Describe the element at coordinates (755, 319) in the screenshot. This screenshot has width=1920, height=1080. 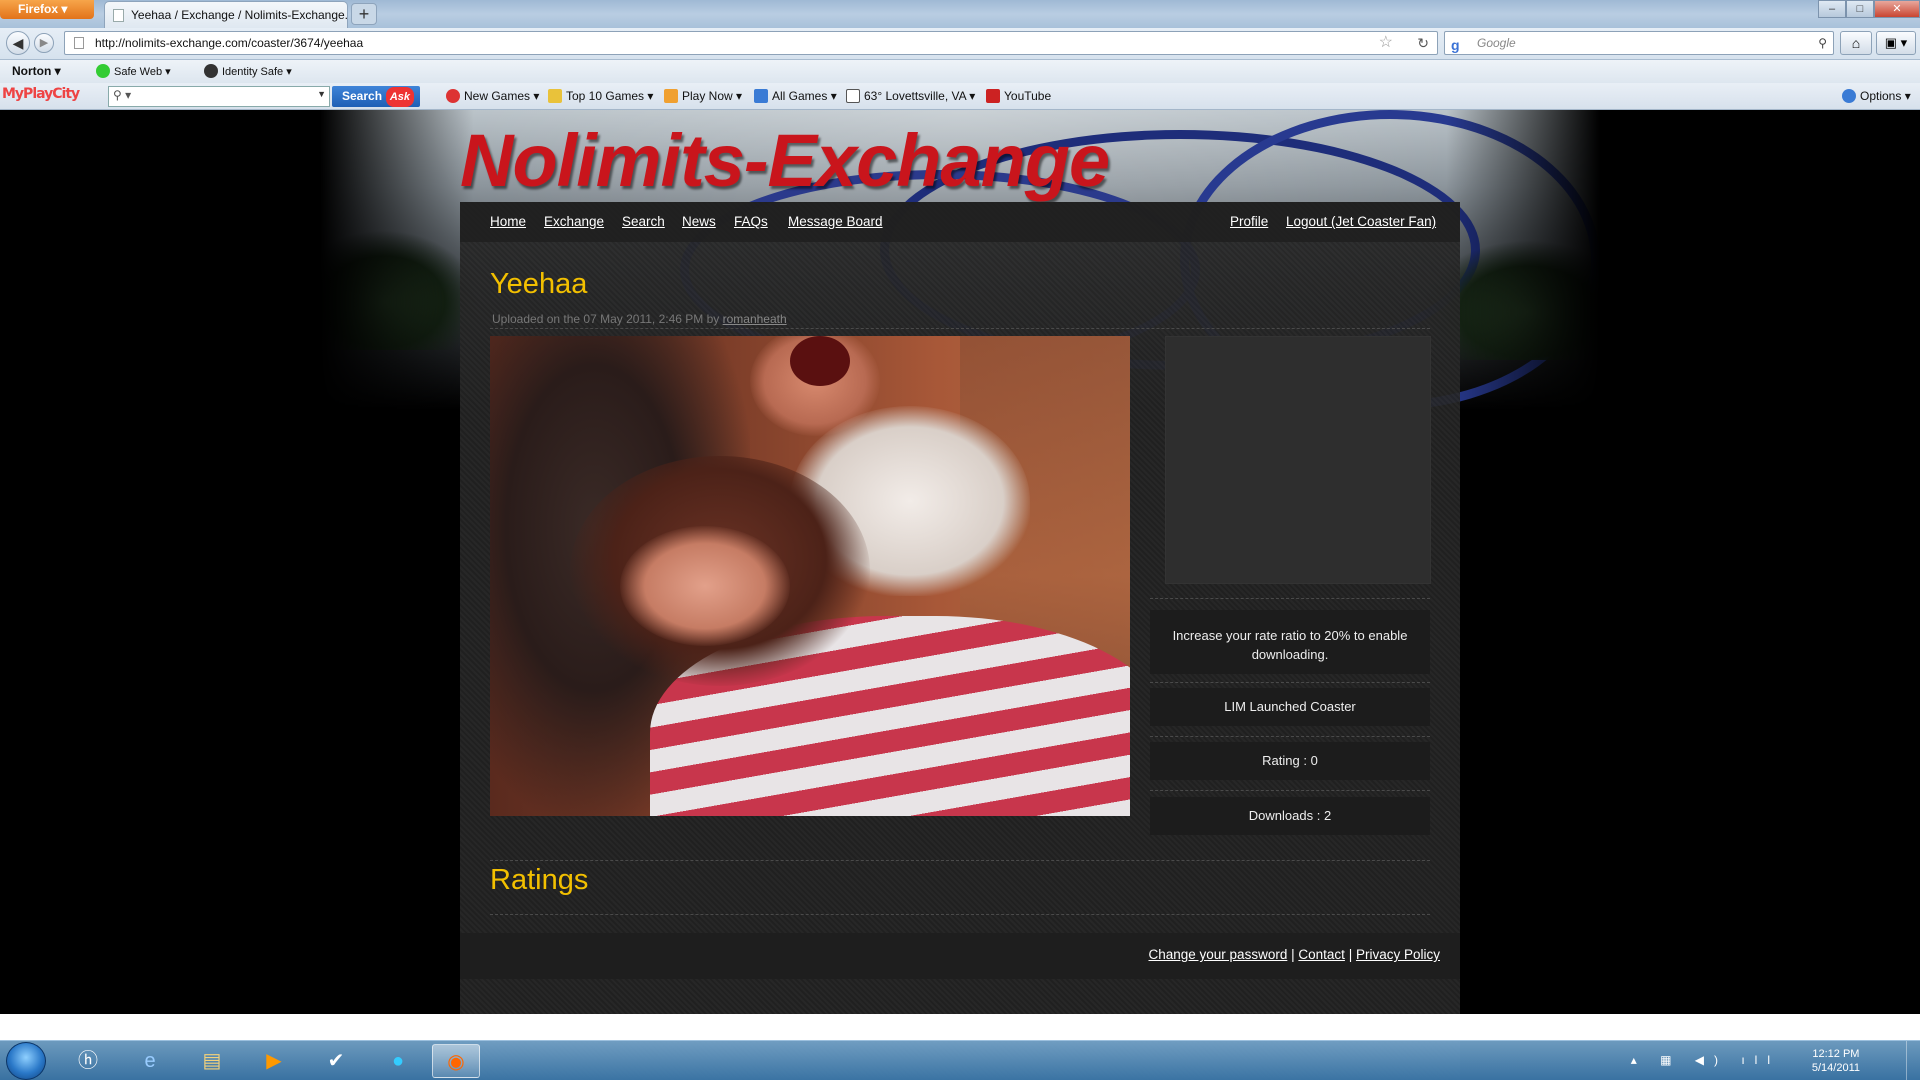
I see `uploader-link: romanheath` at that location.